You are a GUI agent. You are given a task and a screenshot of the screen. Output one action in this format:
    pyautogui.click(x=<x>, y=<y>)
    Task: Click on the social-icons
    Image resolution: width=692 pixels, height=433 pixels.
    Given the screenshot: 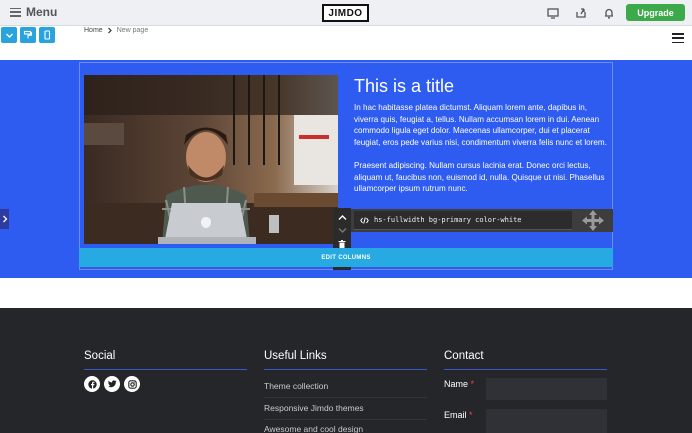 What is the action you would take?
    pyautogui.click(x=112, y=384)
    